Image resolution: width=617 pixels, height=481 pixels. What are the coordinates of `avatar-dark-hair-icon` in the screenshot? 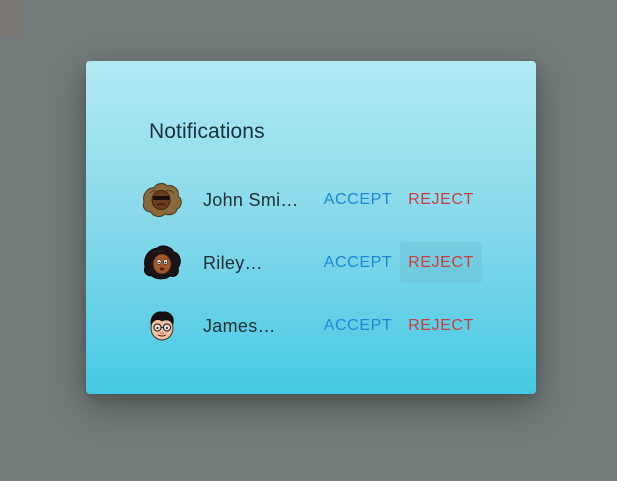 It's located at (162, 263).